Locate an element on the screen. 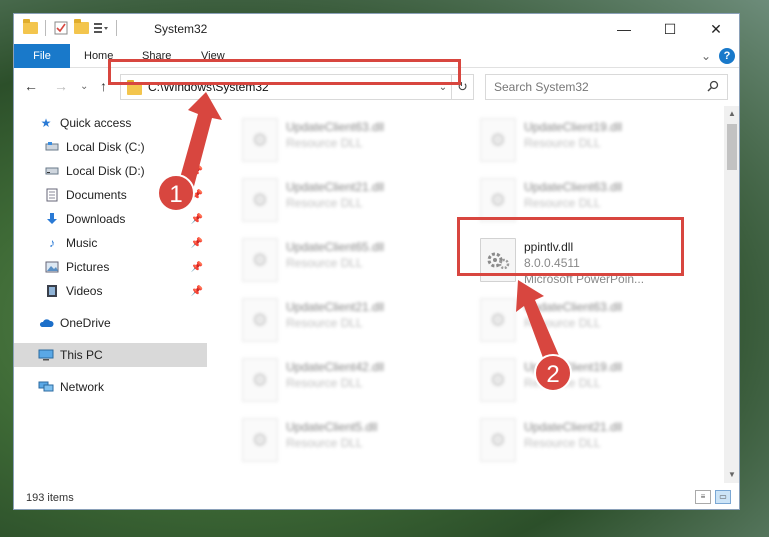  view-toggle: ≡ ▭ is located at coordinates (713, 497).